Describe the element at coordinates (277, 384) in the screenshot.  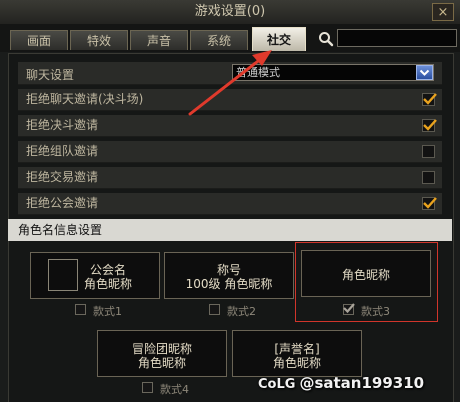
I see `watermark-logo: CoLG` at that location.